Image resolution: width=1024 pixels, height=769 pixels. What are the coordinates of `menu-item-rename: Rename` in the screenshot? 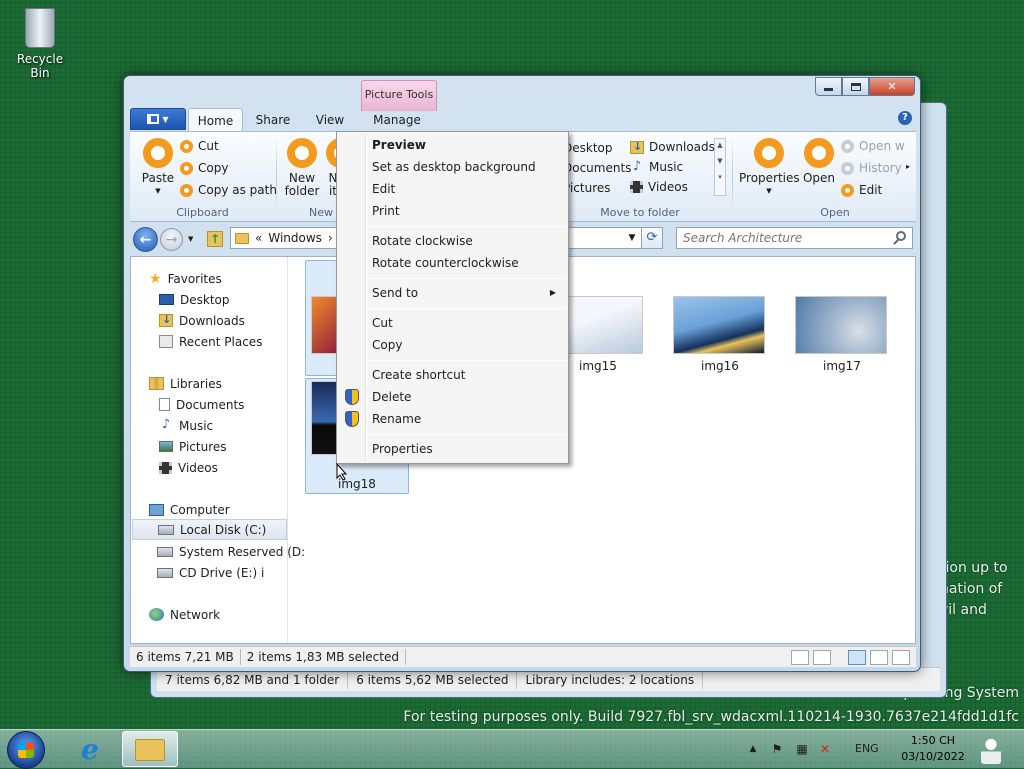 It's located at (452, 419).